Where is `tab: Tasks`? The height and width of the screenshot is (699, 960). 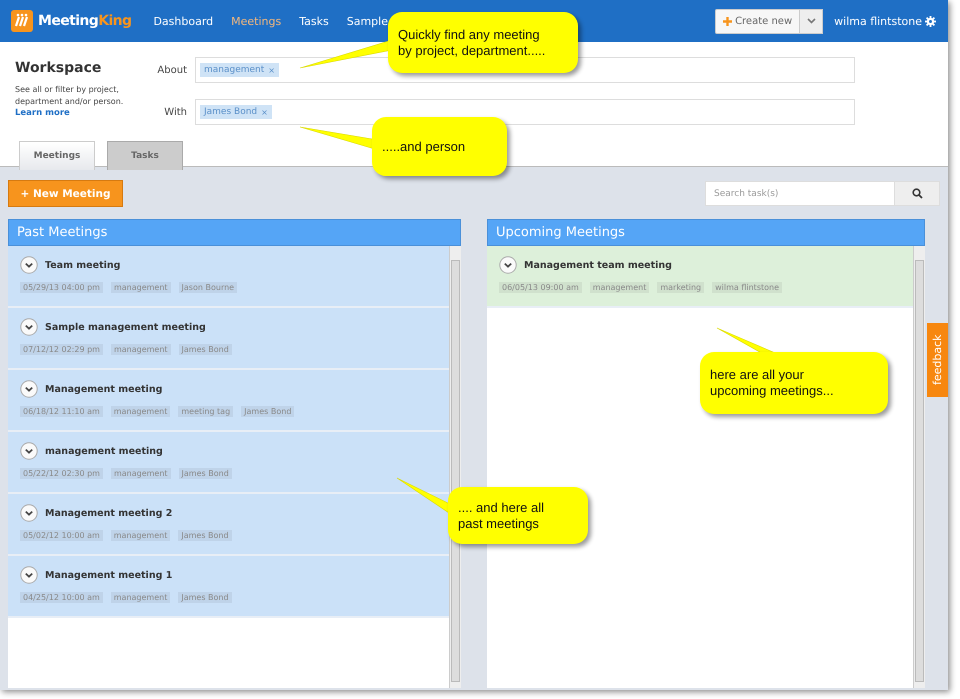 tab: Tasks is located at coordinates (145, 155).